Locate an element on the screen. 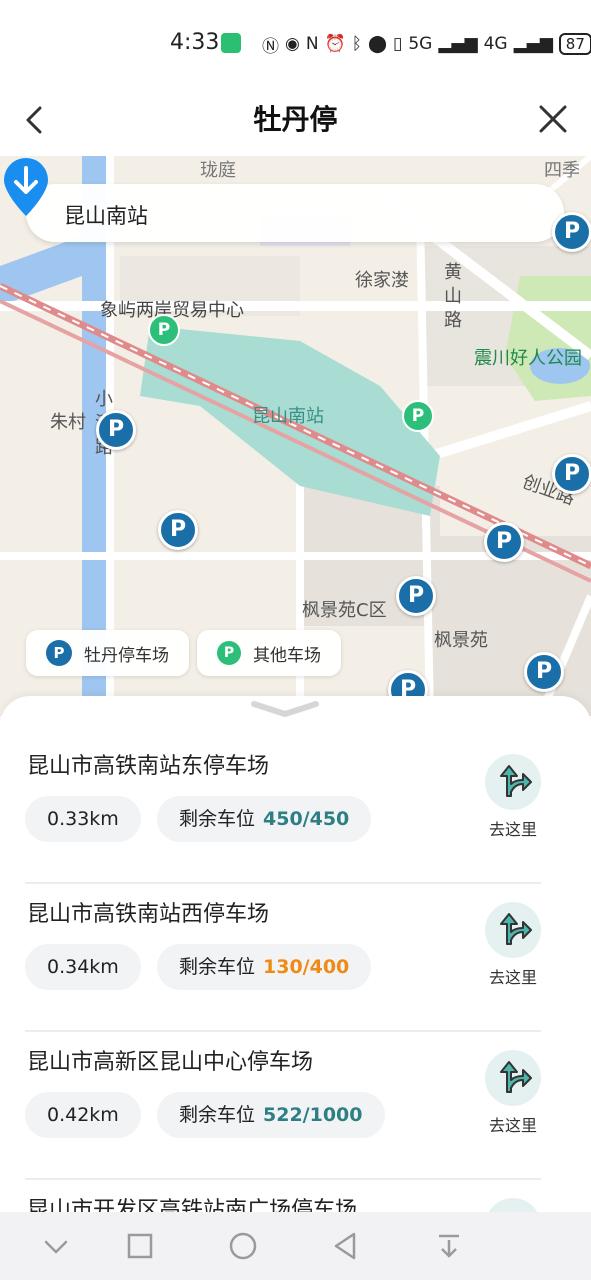 The image size is (591, 1280). map-label-top-road: 珑庭 is located at coordinates (218, 170).